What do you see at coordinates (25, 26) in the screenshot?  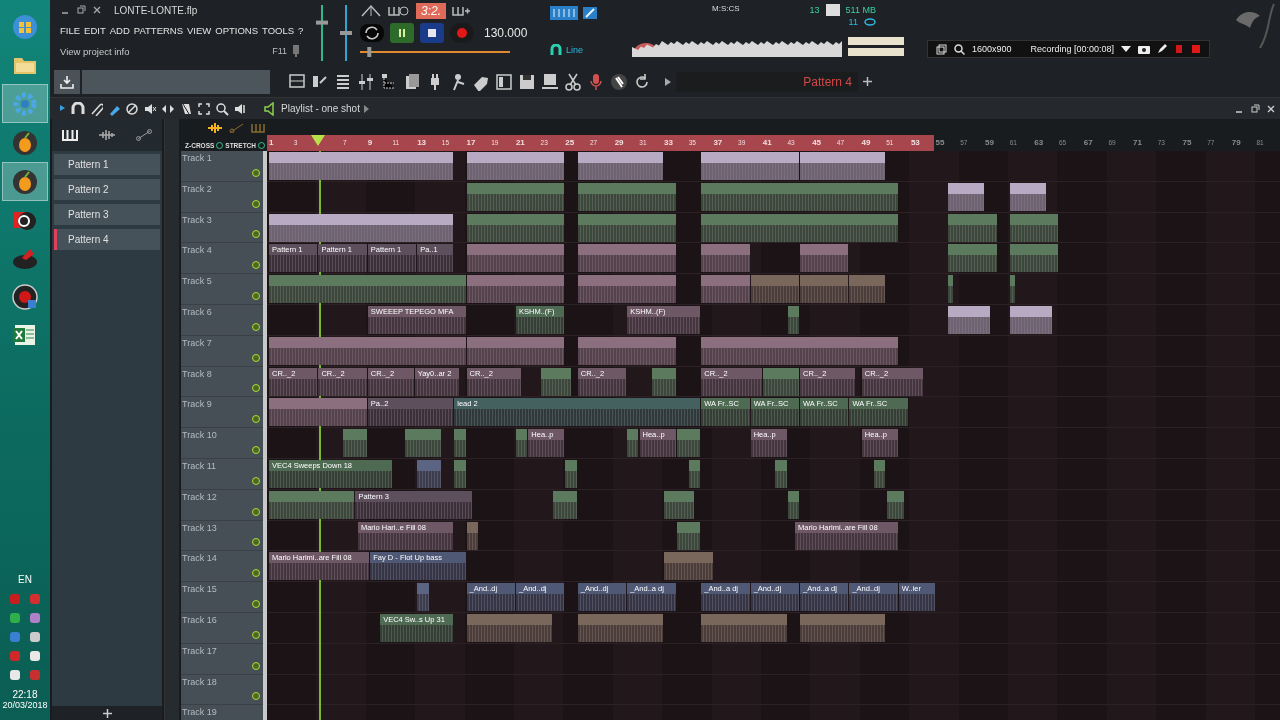 I see `start-orb-icon` at bounding box center [25, 26].